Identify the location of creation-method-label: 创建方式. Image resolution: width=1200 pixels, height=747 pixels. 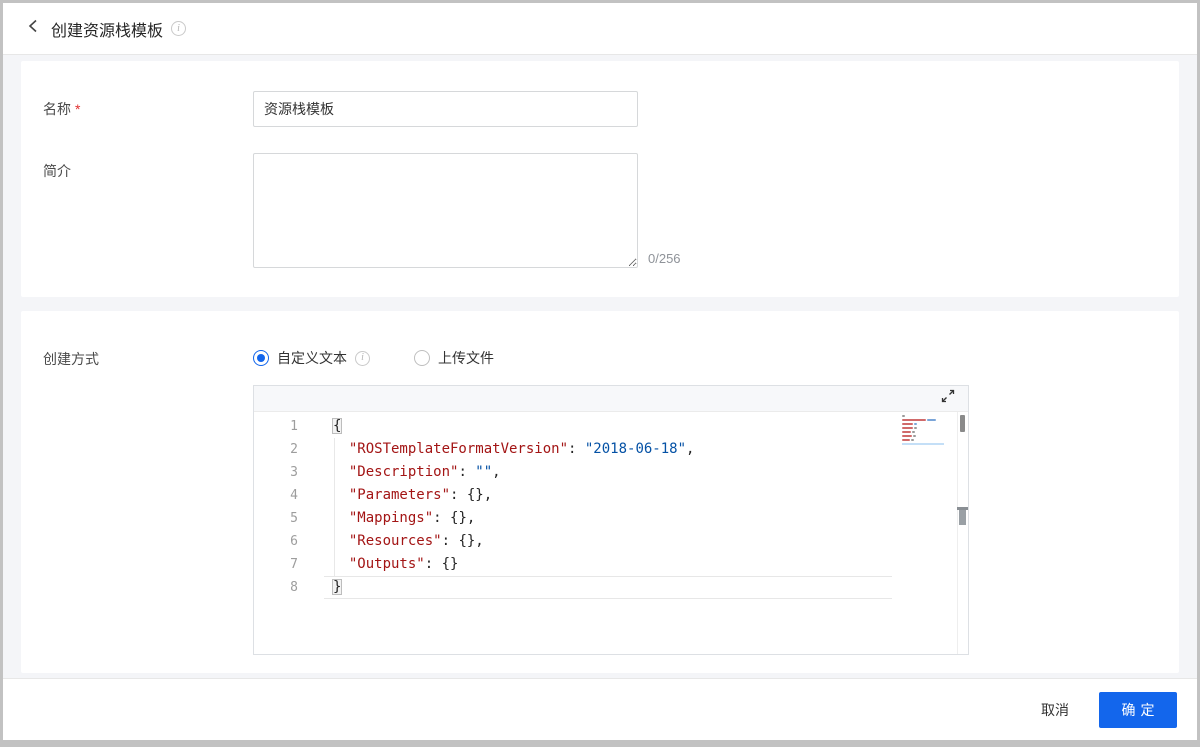
(71, 359).